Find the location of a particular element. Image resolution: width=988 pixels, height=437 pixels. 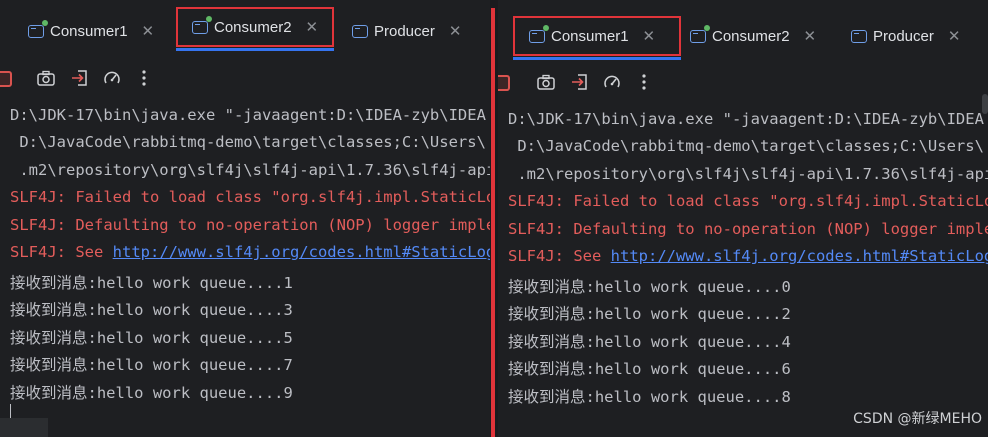

message-text: :hello work queue....6 is located at coordinates (688, 369).